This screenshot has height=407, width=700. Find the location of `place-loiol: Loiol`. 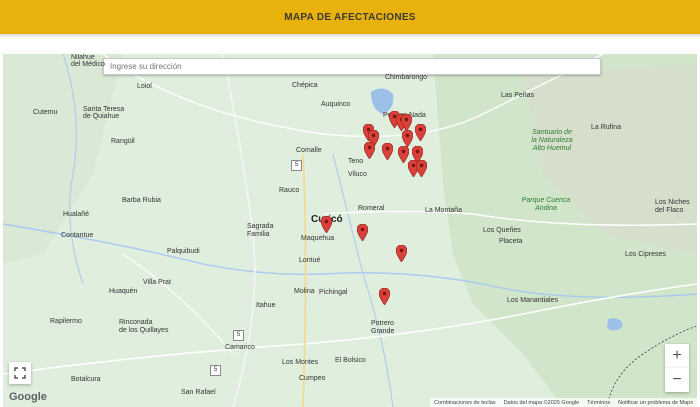

place-loiol: Loiol is located at coordinates (144, 86).